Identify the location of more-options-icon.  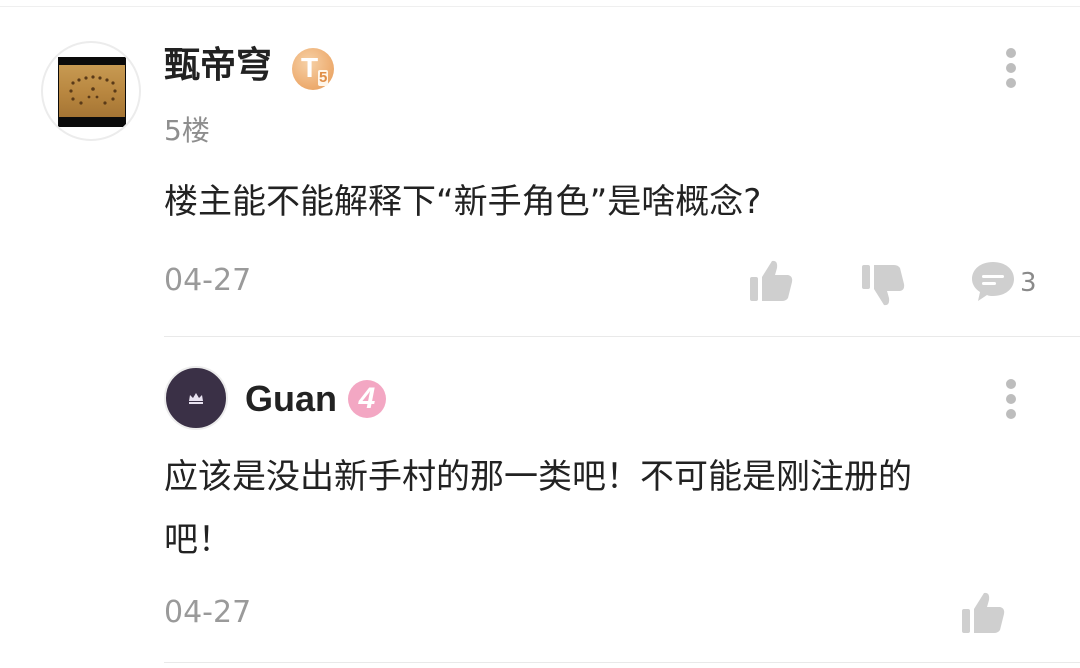
(1011, 68).